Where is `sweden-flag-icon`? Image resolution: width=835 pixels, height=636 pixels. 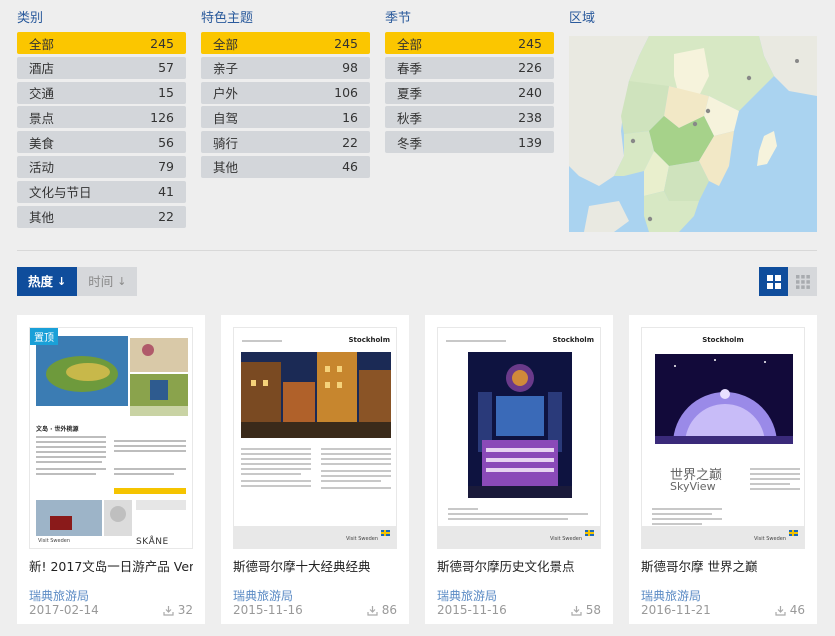
sweden-flag-icon is located at coordinates (385, 533).